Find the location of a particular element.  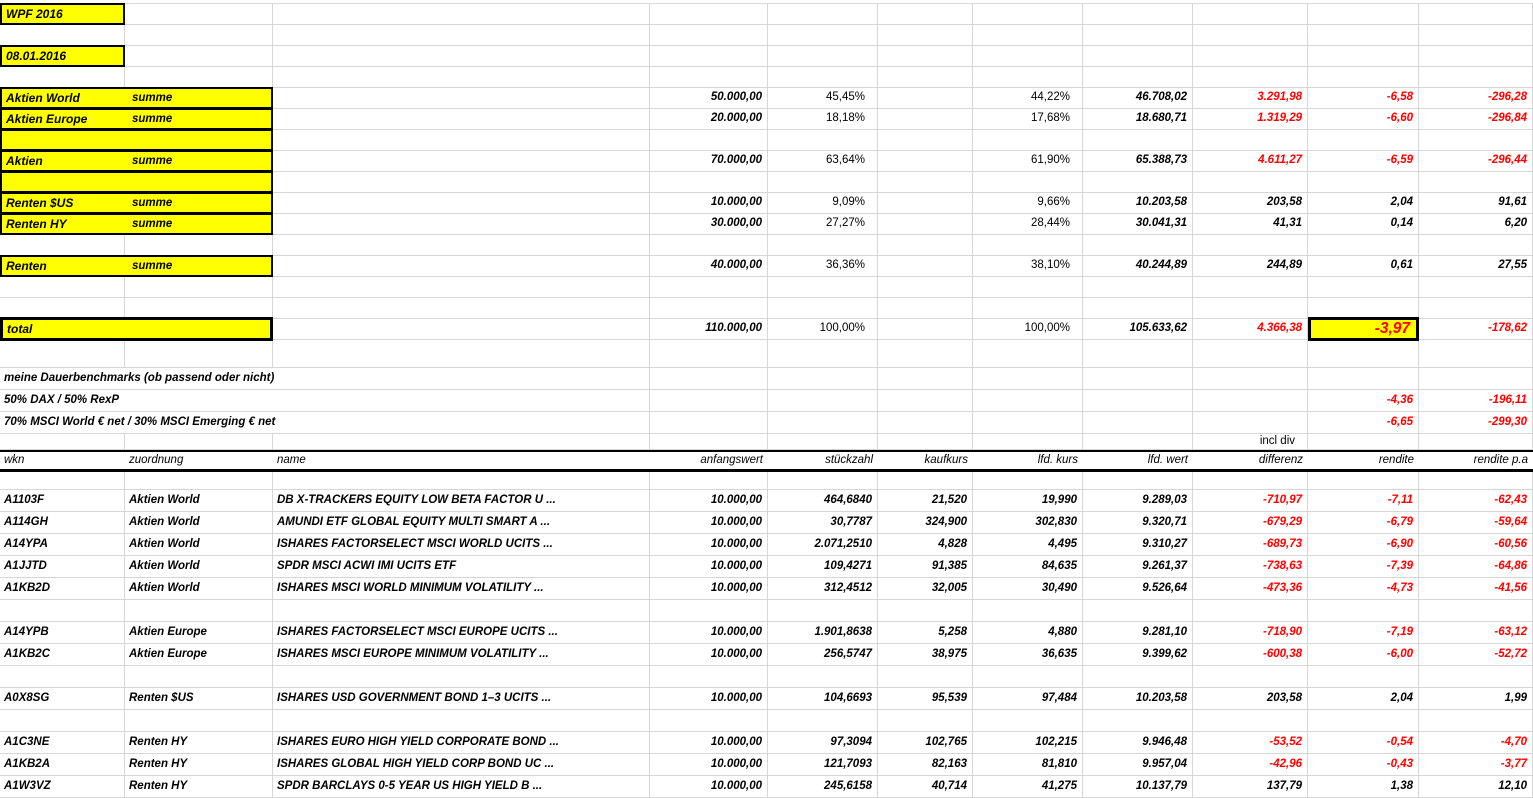

cell-wkn: A1KB2D is located at coordinates (62, 588).